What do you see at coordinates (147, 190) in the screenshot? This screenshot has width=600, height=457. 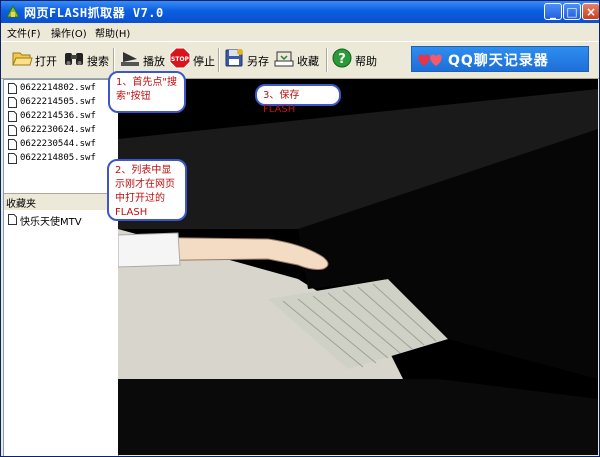 I see `callout-step2: 2、列表中显示刚才在网页中打开过的 FLASH` at bounding box center [147, 190].